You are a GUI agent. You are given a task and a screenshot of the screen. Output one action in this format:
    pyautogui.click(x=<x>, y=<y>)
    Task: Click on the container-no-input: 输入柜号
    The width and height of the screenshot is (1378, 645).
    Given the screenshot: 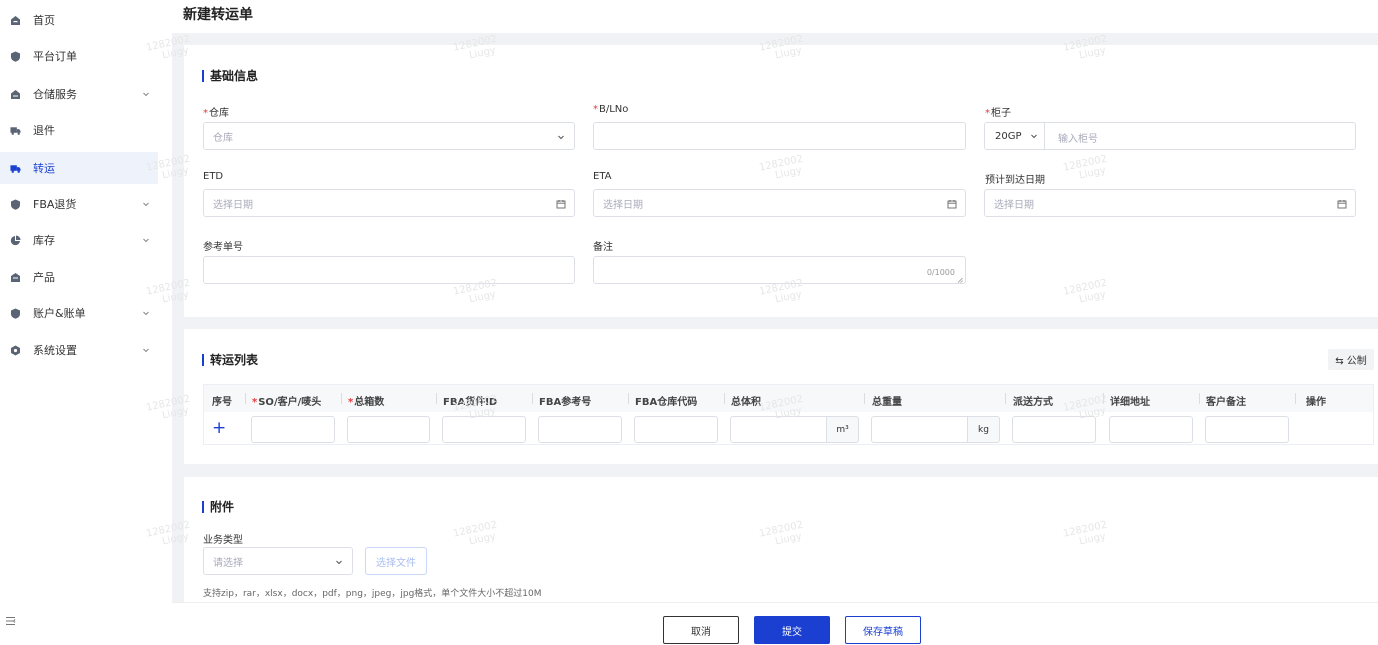 What is the action you would take?
    pyautogui.click(x=1078, y=137)
    